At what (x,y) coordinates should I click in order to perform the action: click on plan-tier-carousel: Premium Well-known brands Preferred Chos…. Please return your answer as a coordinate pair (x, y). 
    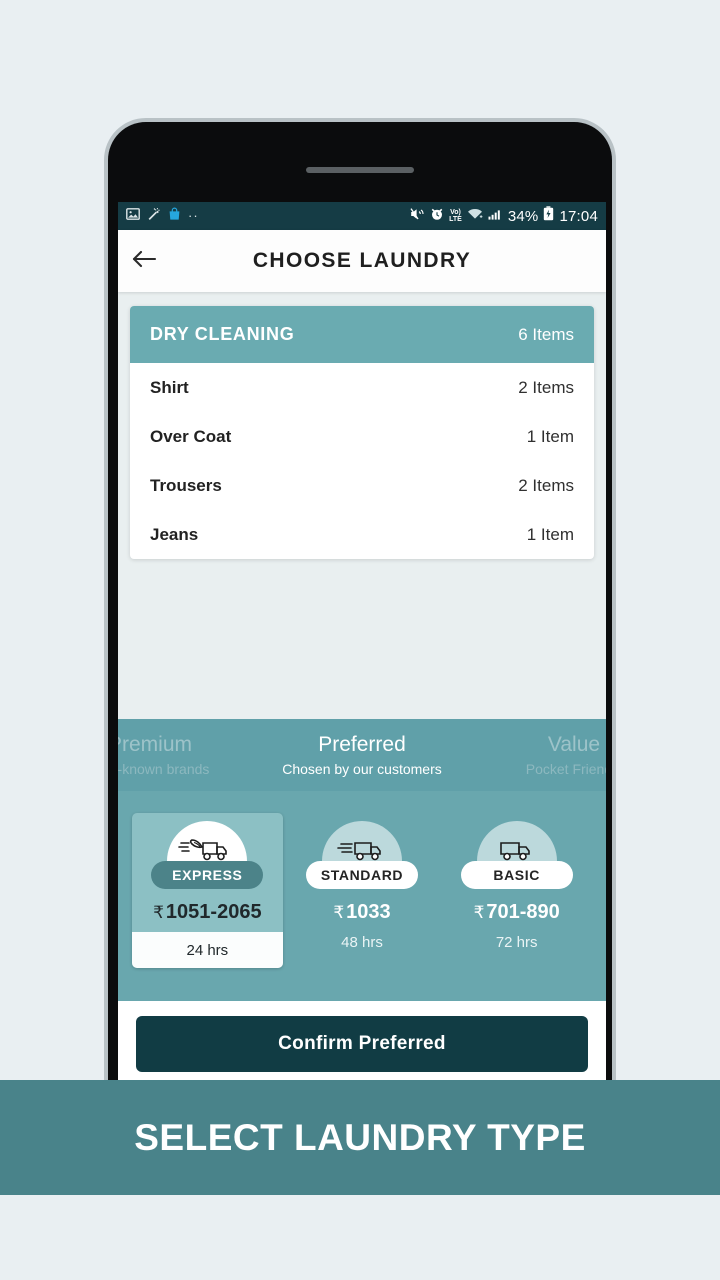
    Looking at the image, I should click on (362, 755).